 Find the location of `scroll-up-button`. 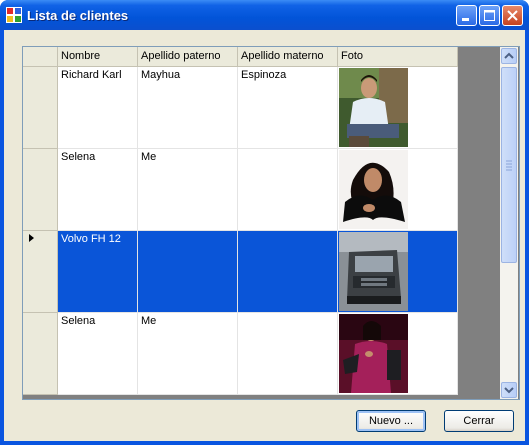

scroll-up-button is located at coordinates (509, 56).